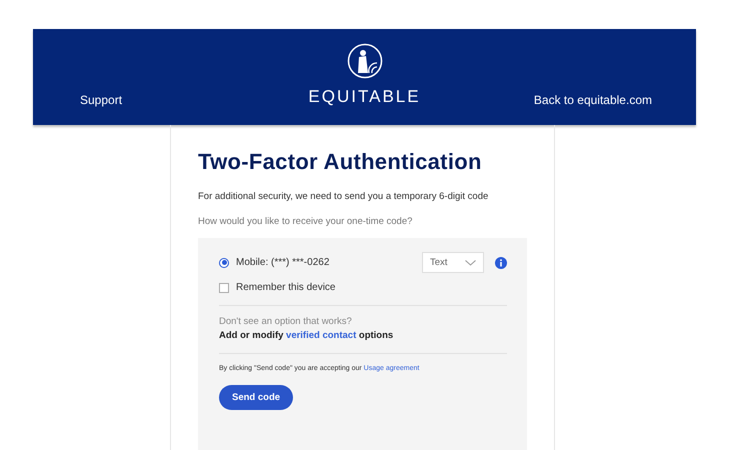 Image resolution: width=735 pixels, height=450 pixels. Describe the element at coordinates (501, 262) in the screenshot. I see `info-icon` at that location.